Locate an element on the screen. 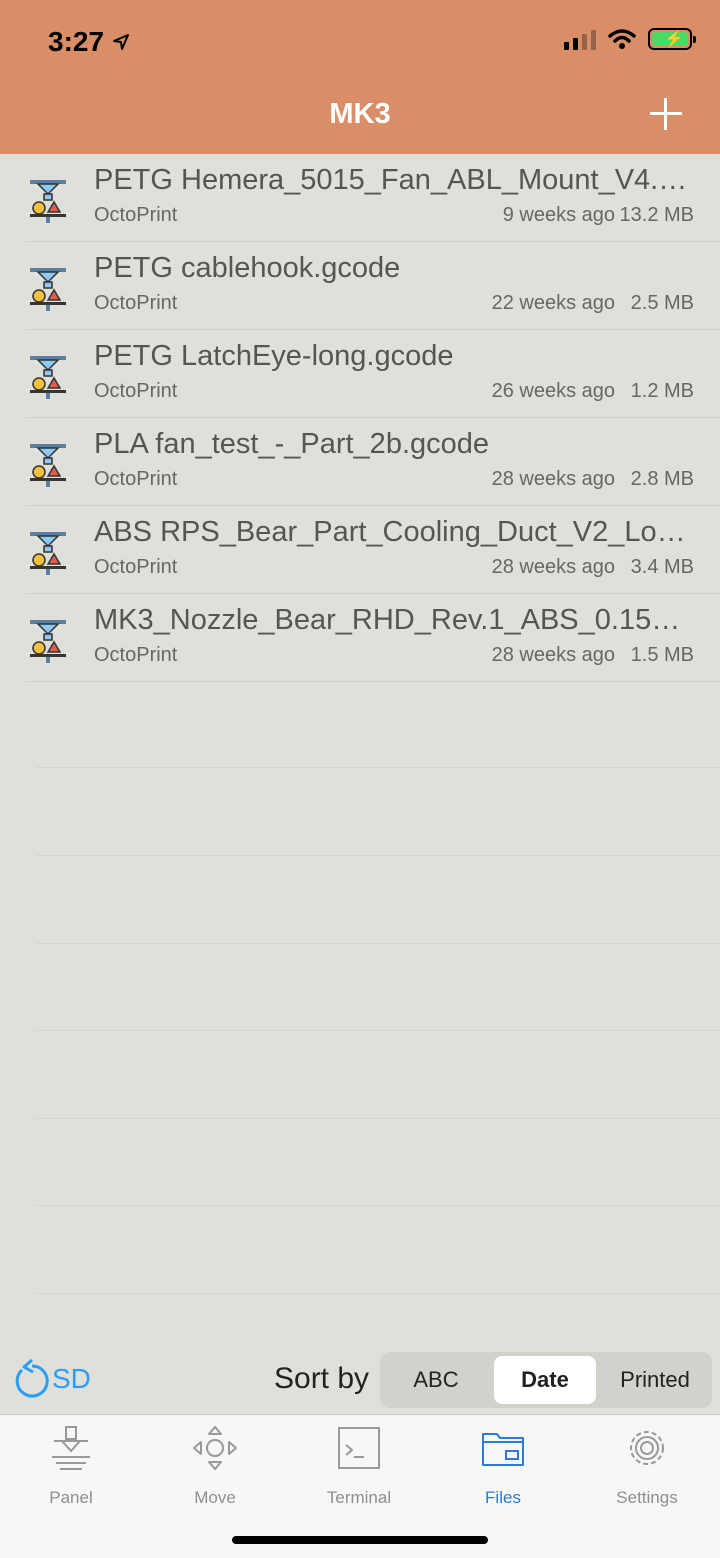  tab-terminal: Terminal is located at coordinates (359, 1466).